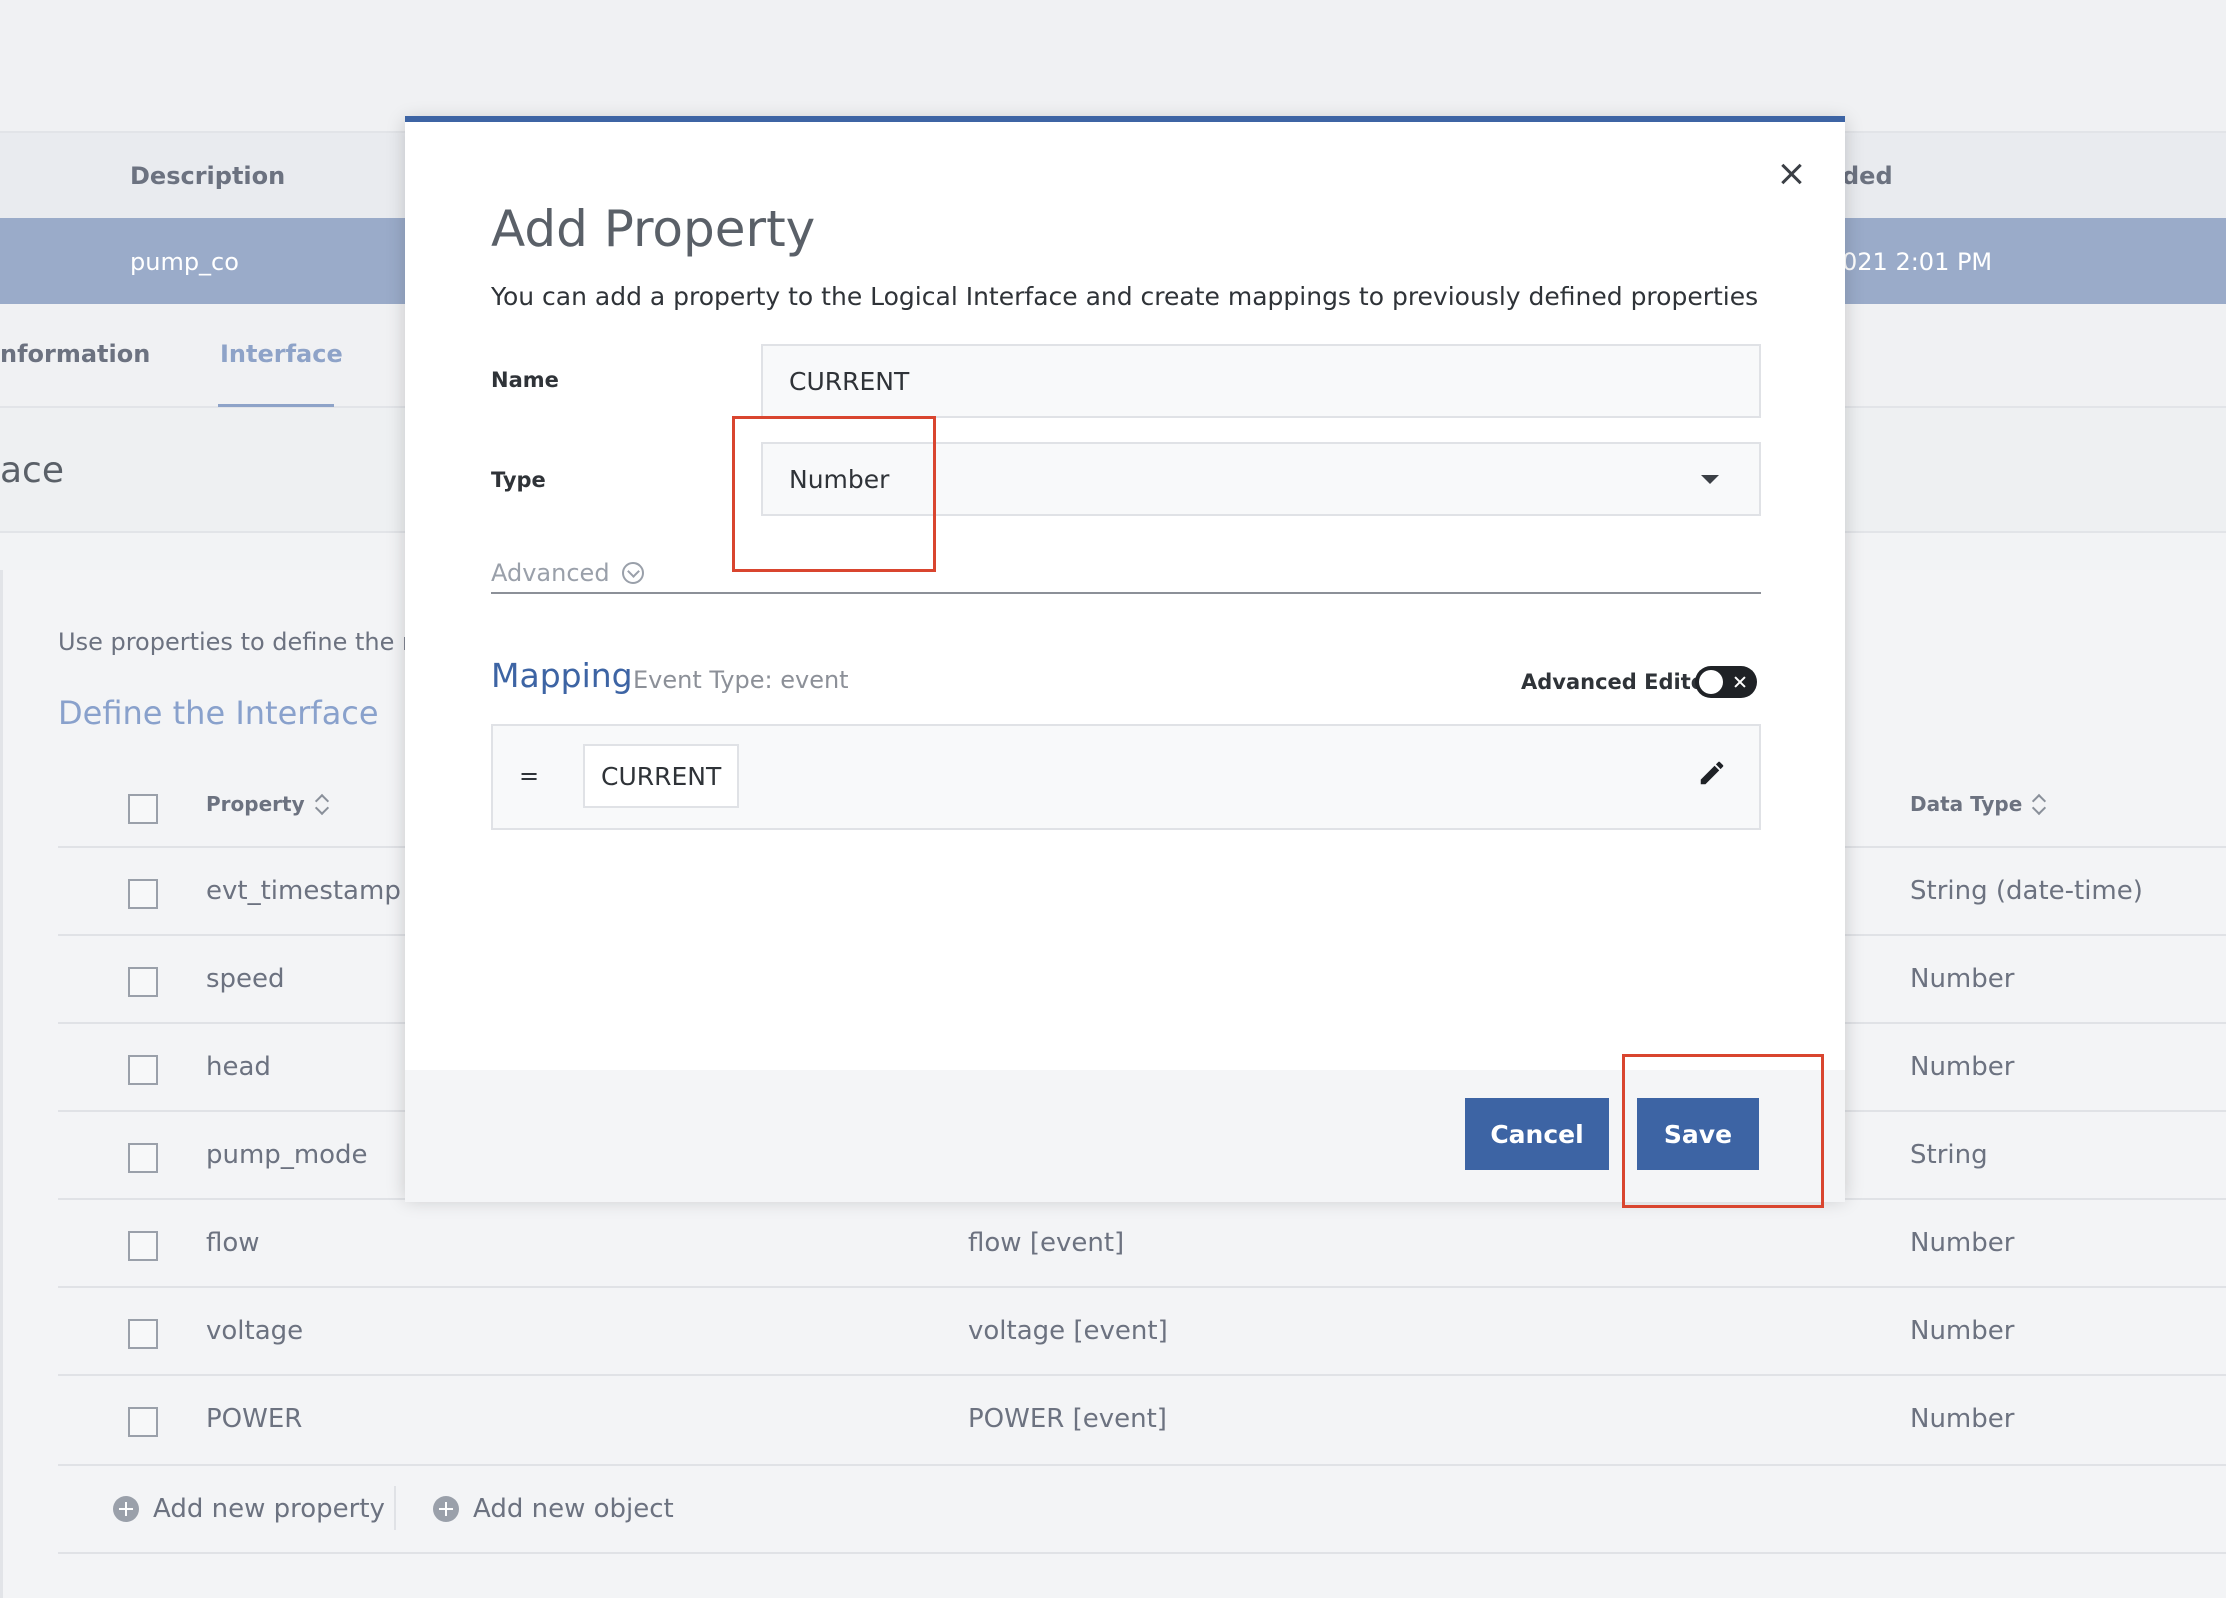  What do you see at coordinates (254, 1419) in the screenshot?
I see `row-property: POWER` at bounding box center [254, 1419].